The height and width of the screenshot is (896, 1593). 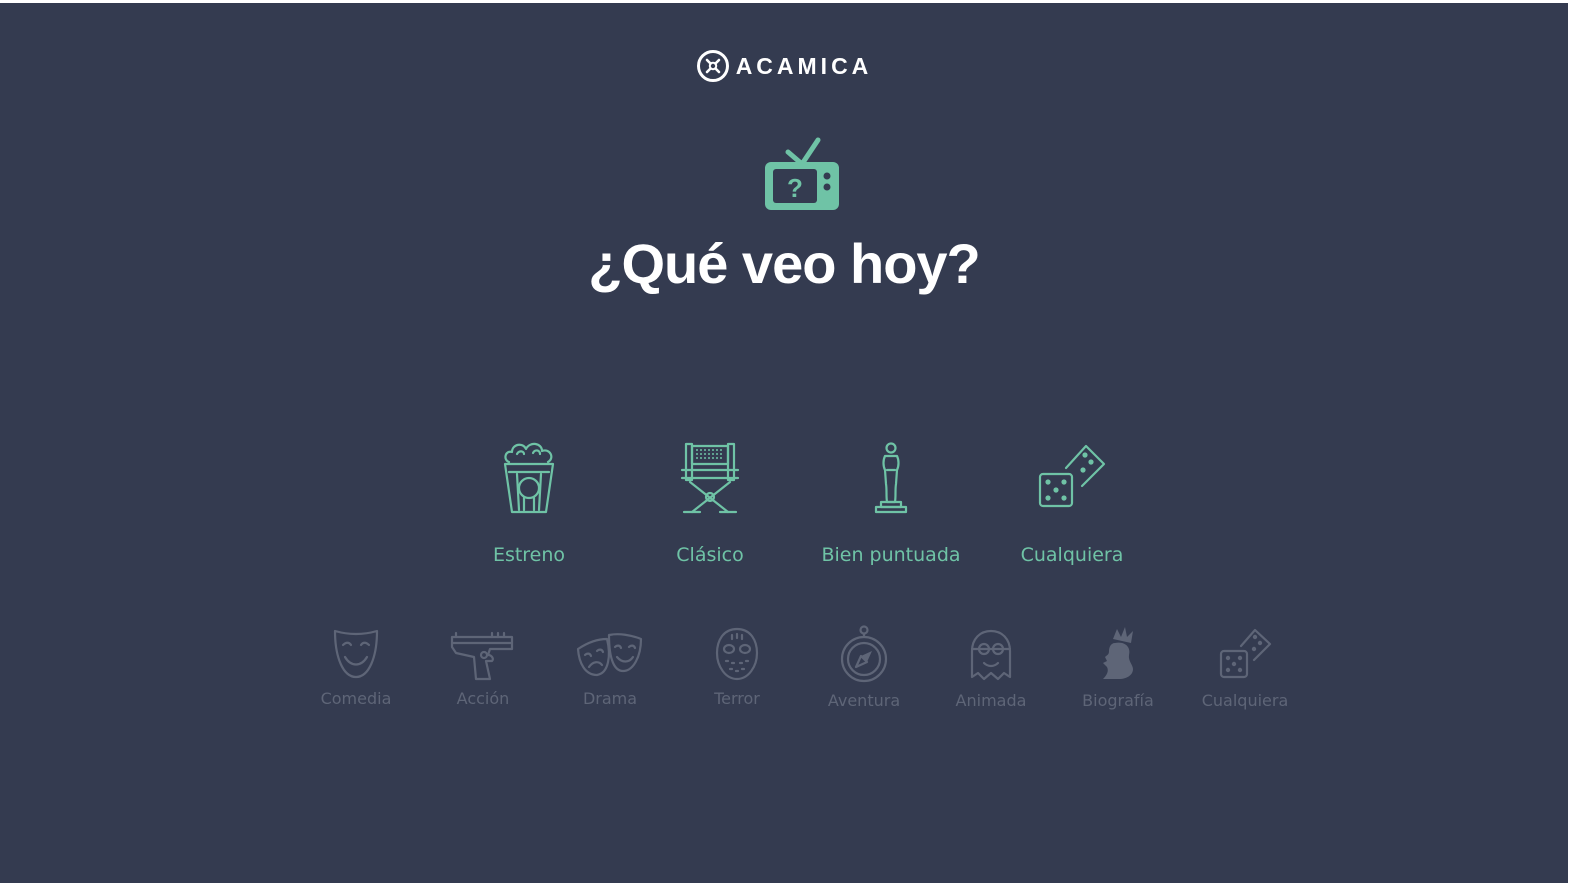 I want to click on option-clasico: Clásico, so click(x=710, y=503).